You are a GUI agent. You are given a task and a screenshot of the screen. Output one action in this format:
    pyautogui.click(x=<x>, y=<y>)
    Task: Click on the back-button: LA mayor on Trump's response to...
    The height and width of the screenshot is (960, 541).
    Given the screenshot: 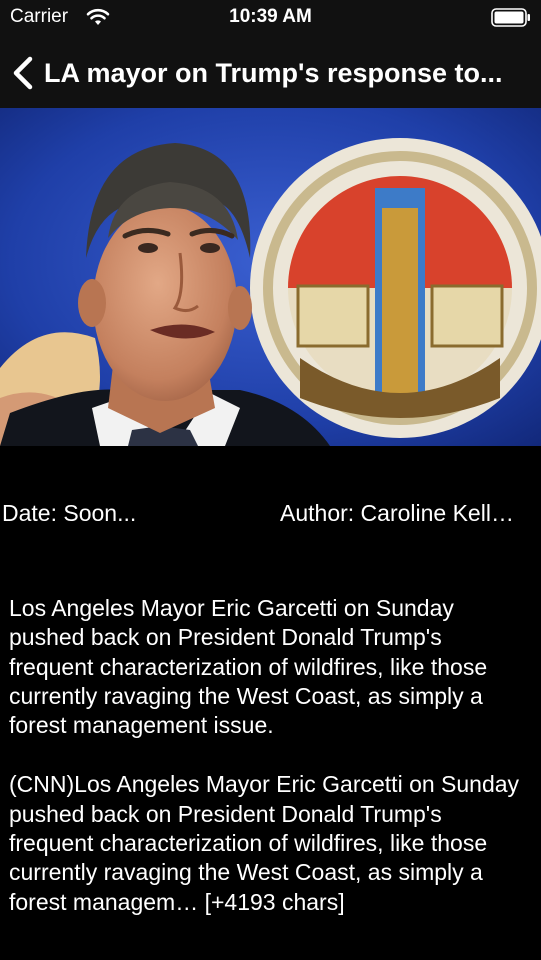 What is the action you would take?
    pyautogui.click(x=270, y=73)
    